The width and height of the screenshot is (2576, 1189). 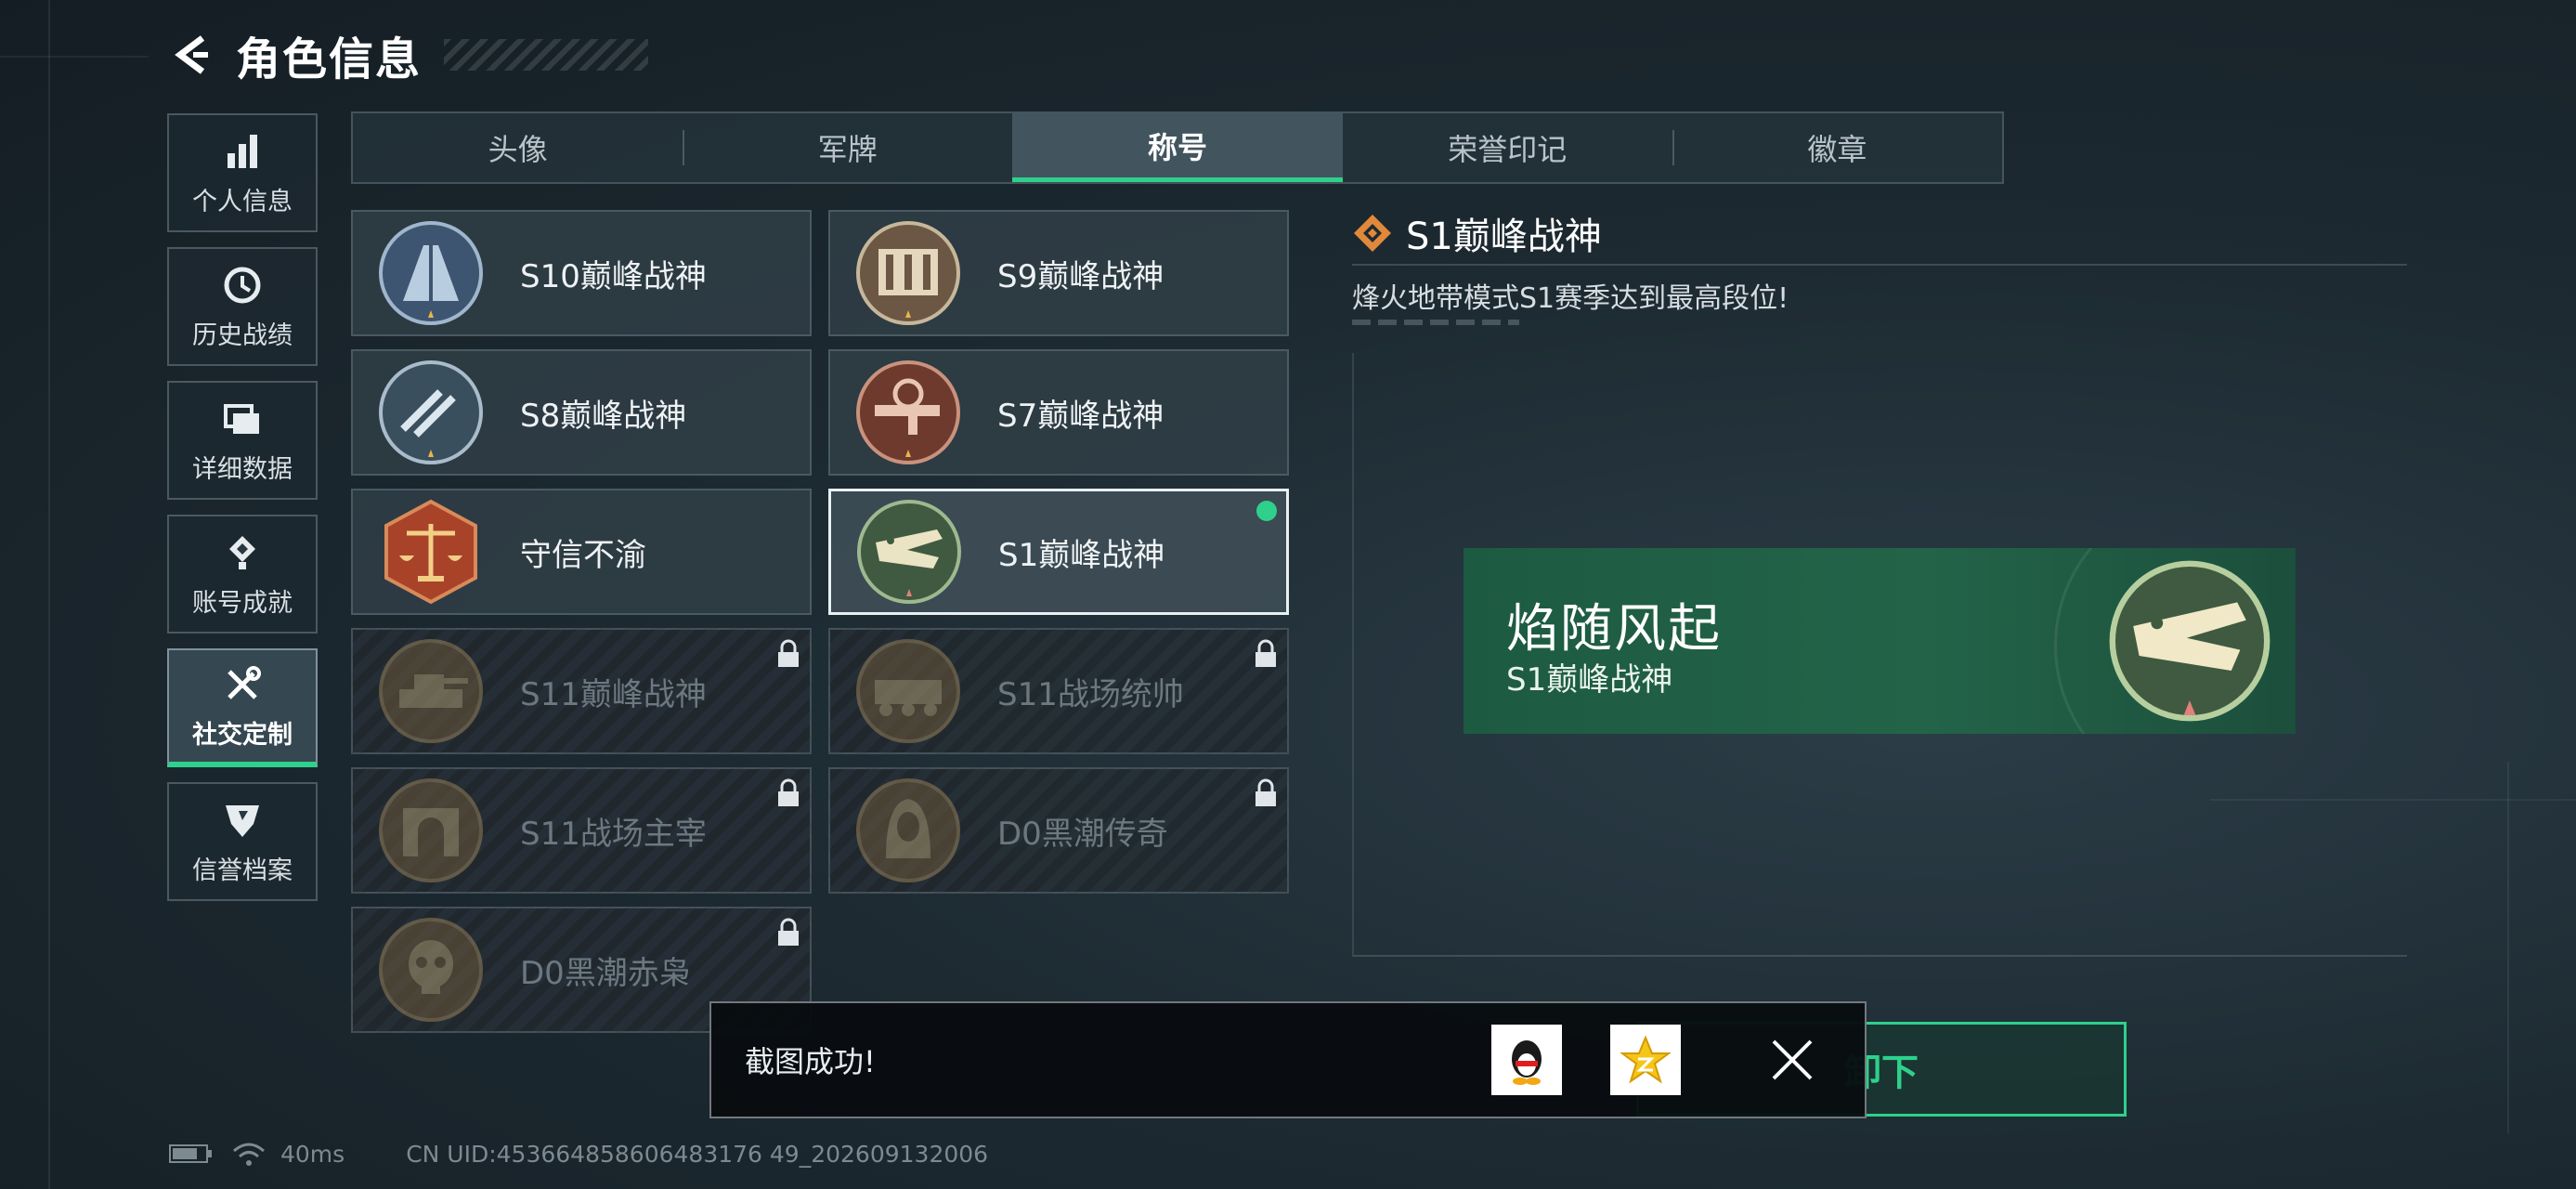 What do you see at coordinates (243, 514) in the screenshot?
I see `side-nav: 个人信息 历史战绩 详细数据 账号成就 社交定制 信誉档案` at bounding box center [243, 514].